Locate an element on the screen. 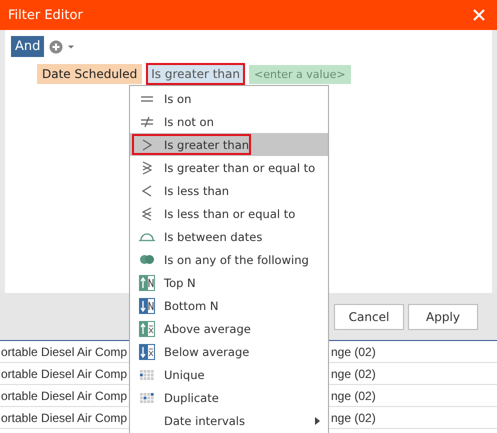 Image resolution: width=497 pixels, height=433 pixels. field-chip: Date Scheduled is located at coordinates (89, 74).